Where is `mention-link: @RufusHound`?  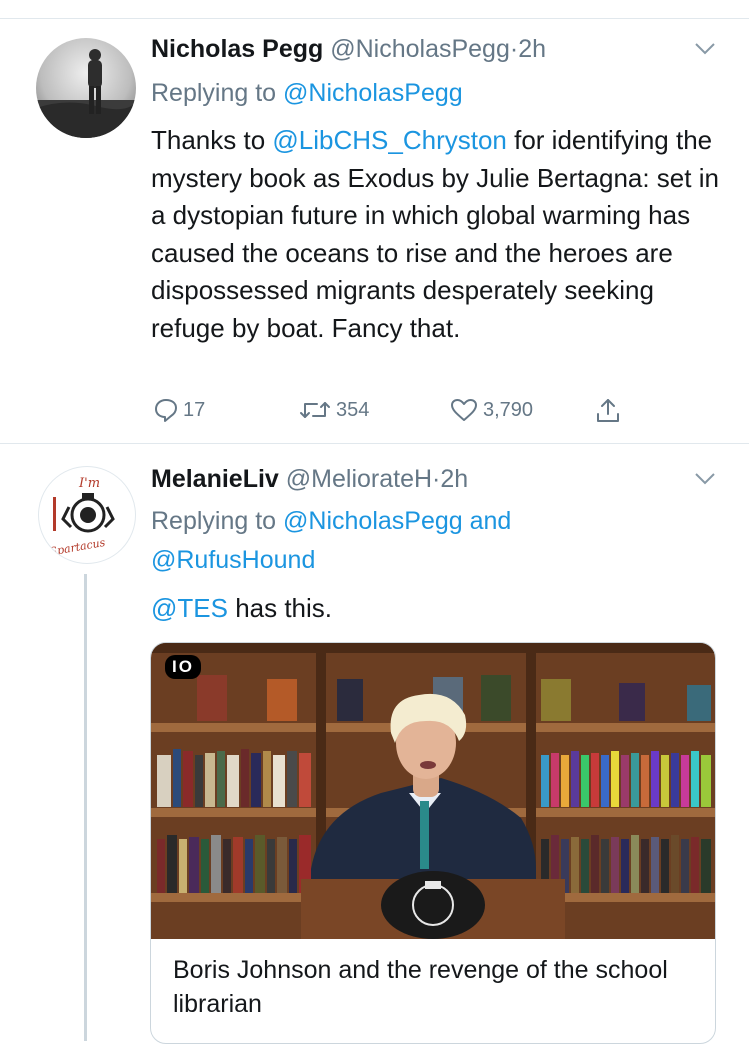
mention-link: @RufusHound is located at coordinates (233, 560).